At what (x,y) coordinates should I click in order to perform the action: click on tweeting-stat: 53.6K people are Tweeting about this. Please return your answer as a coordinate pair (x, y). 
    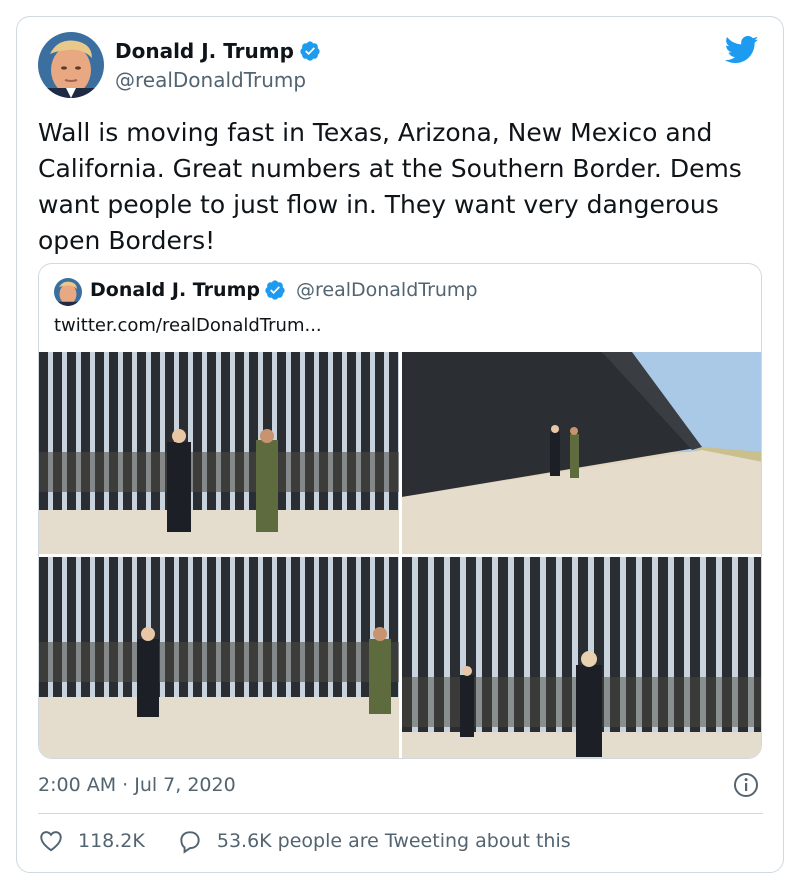
    Looking at the image, I should click on (374, 841).